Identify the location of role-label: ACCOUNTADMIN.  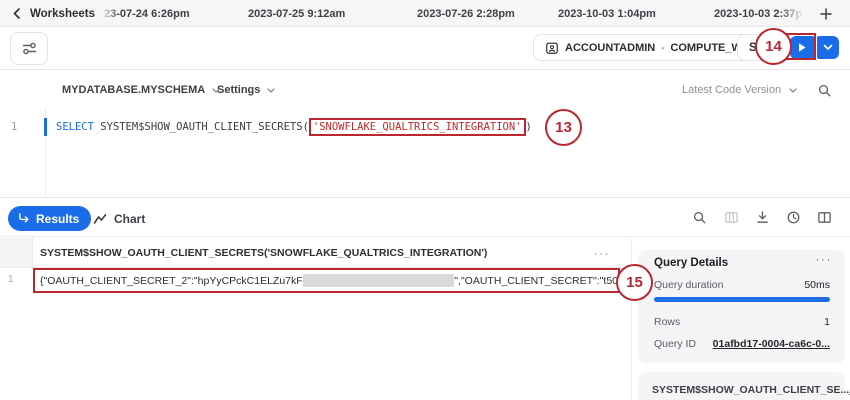
(610, 47).